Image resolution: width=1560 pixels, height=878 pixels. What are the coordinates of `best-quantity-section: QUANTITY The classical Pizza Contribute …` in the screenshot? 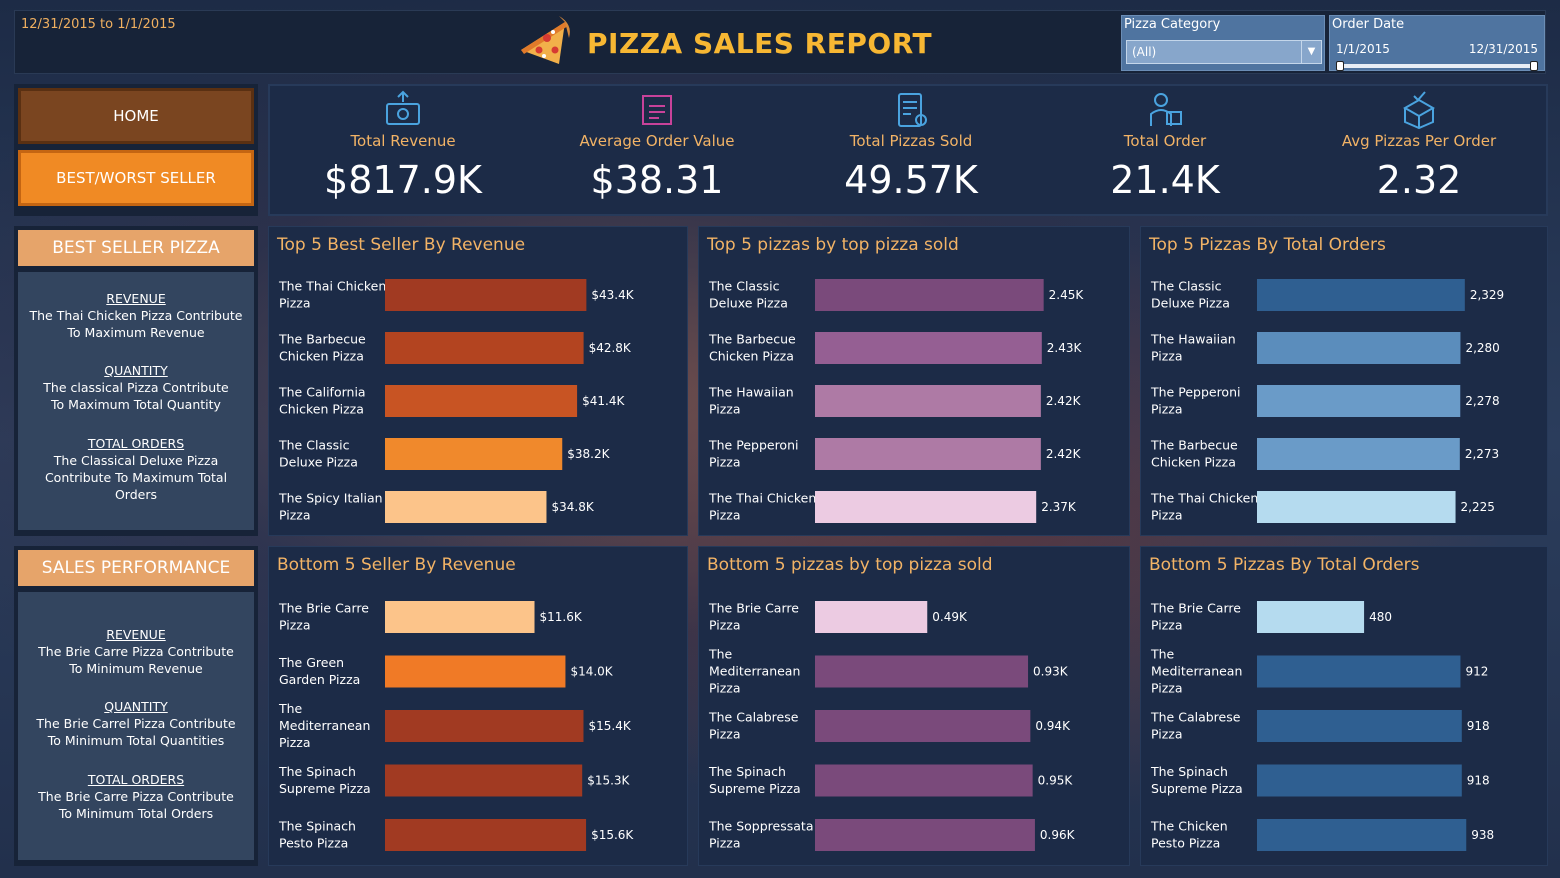 It's located at (136, 387).